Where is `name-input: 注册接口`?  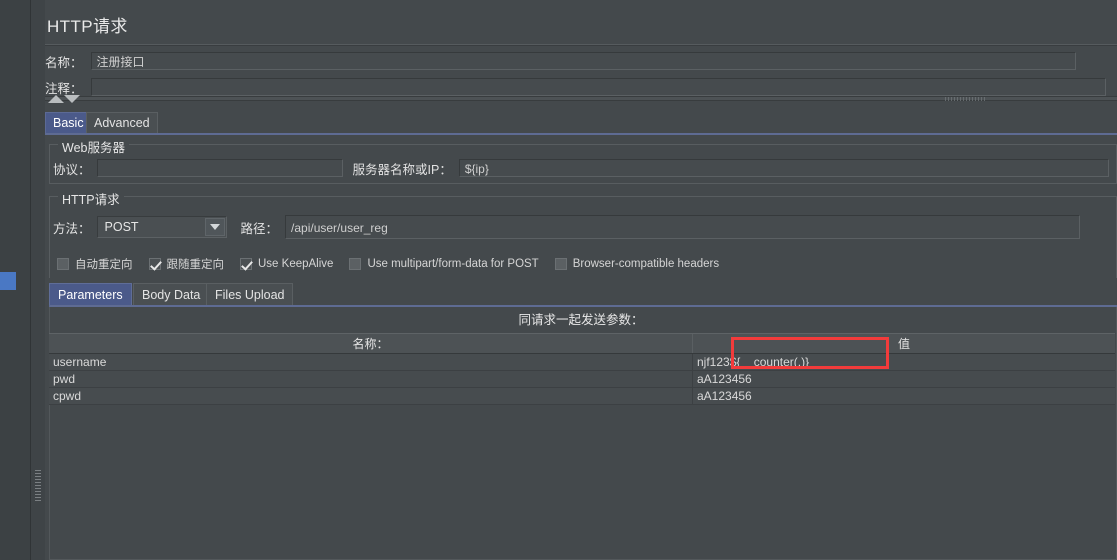
name-input: 注册接口 is located at coordinates (583, 61).